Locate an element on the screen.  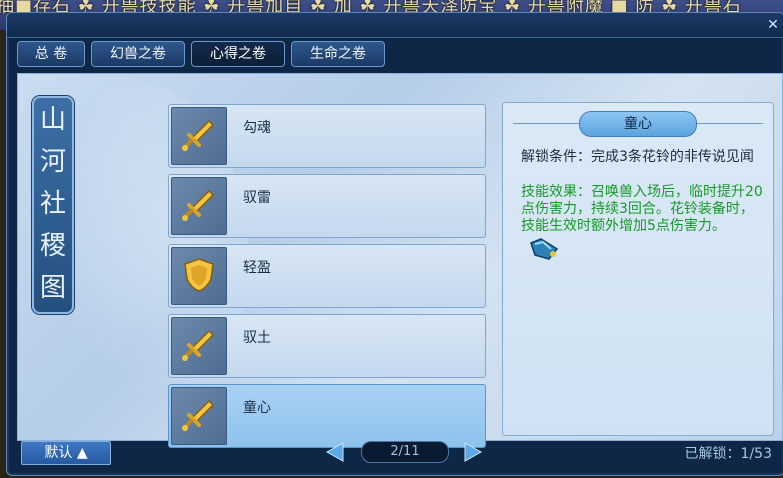
skill-name: 轻盈 is located at coordinates (257, 268).